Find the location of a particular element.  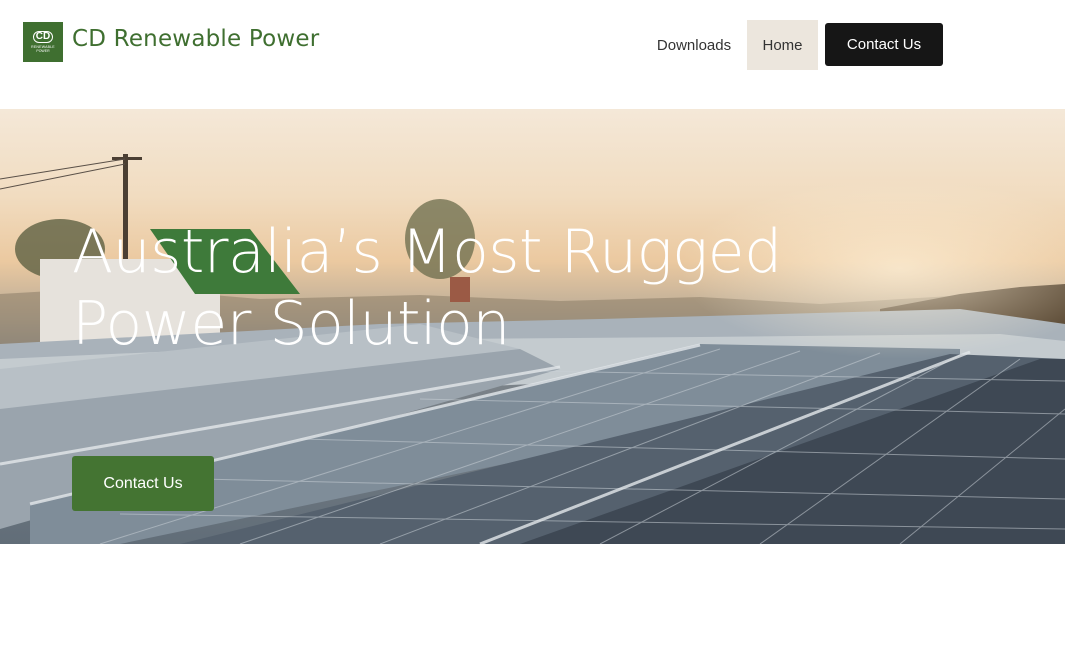

nav-downloads: Downloads is located at coordinates (694, 45).